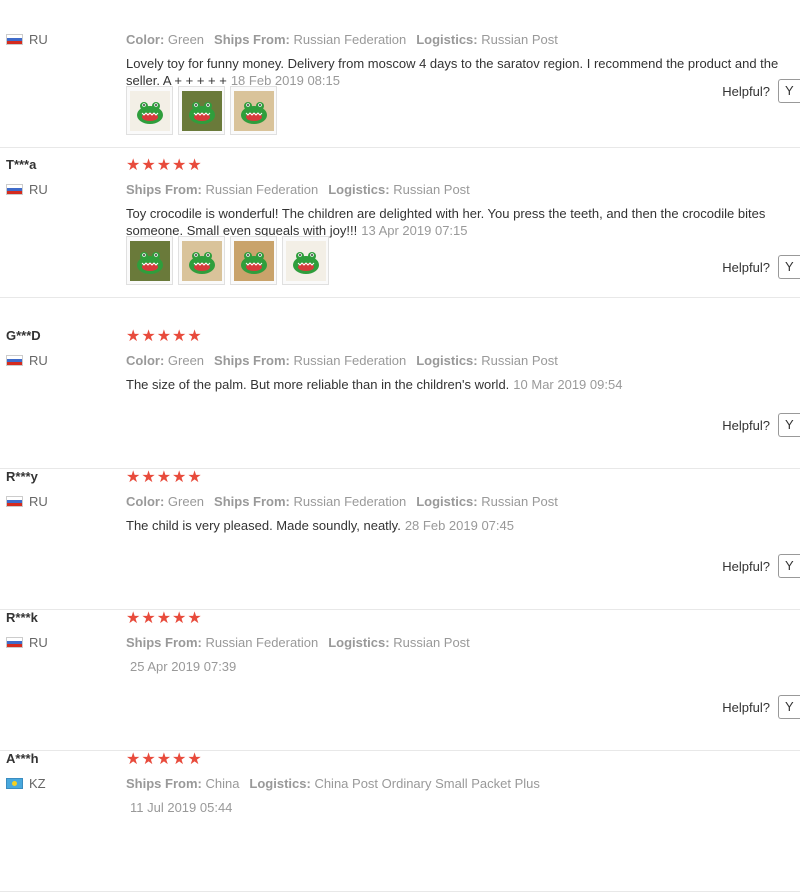  What do you see at coordinates (22, 476) in the screenshot?
I see `reviewer-name: R***y` at bounding box center [22, 476].